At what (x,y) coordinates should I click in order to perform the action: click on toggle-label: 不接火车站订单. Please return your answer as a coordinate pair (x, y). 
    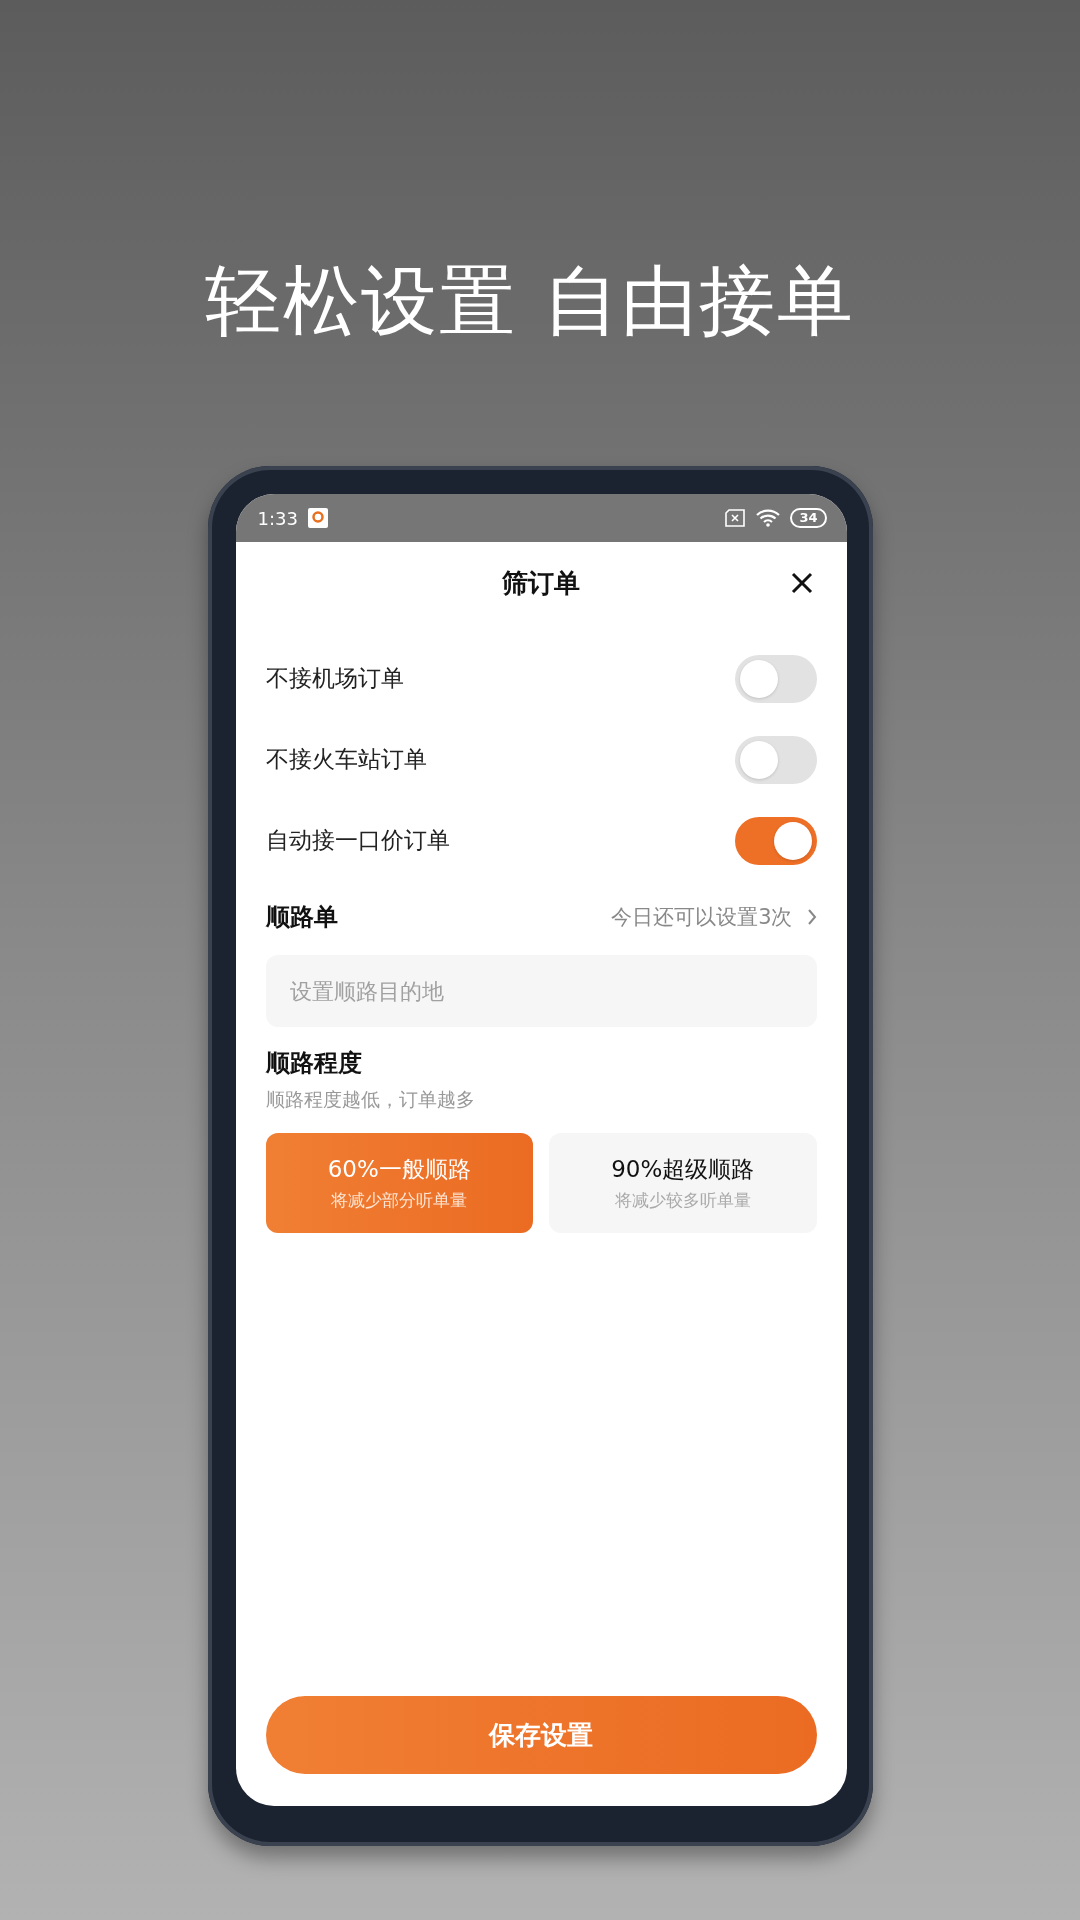
    Looking at the image, I should click on (346, 760).